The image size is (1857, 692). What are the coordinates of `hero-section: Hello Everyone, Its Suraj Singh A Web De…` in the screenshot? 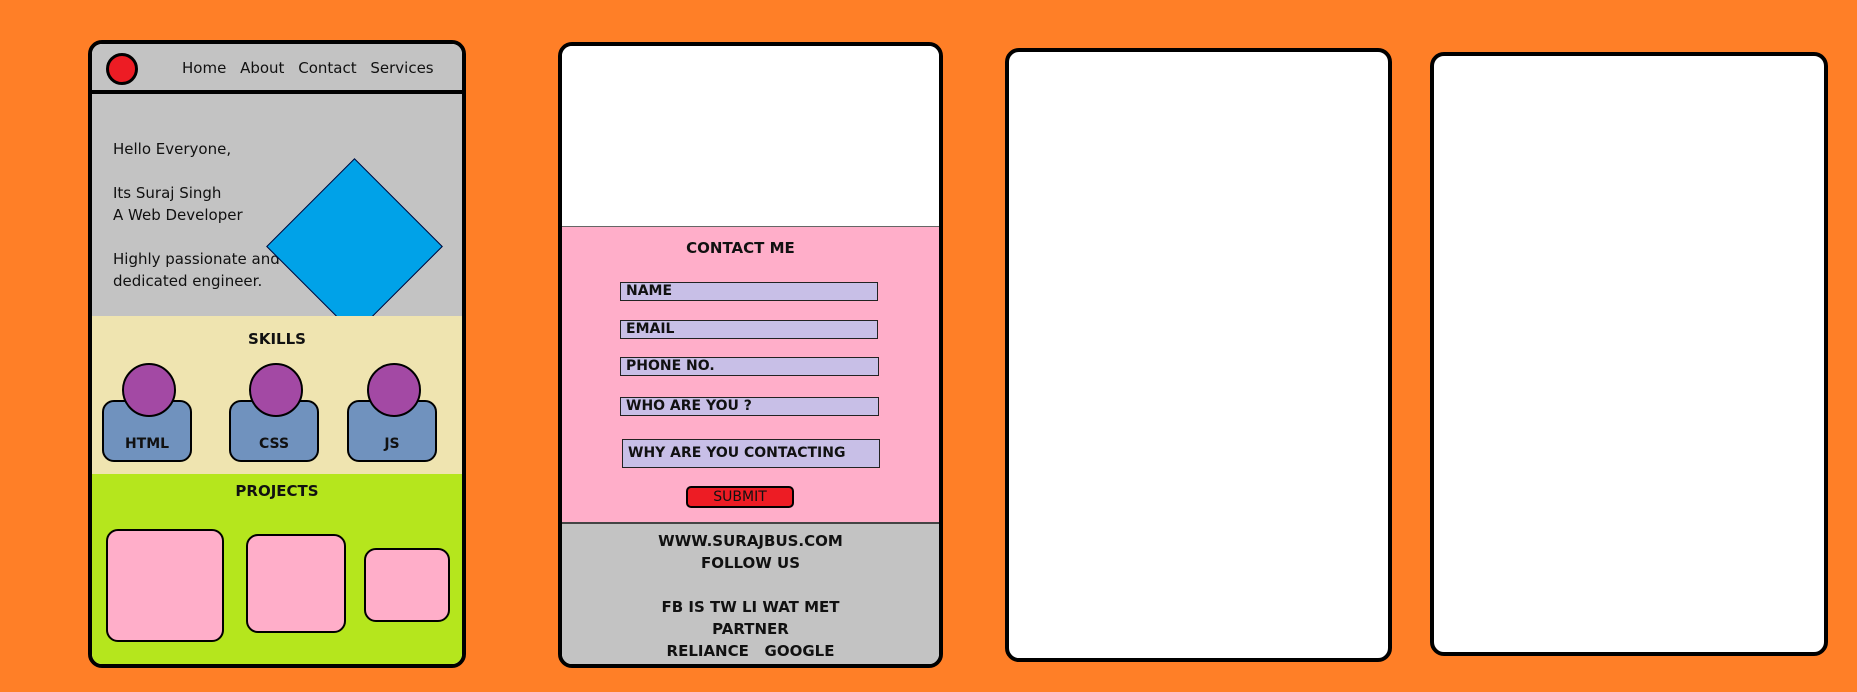 It's located at (277, 214).